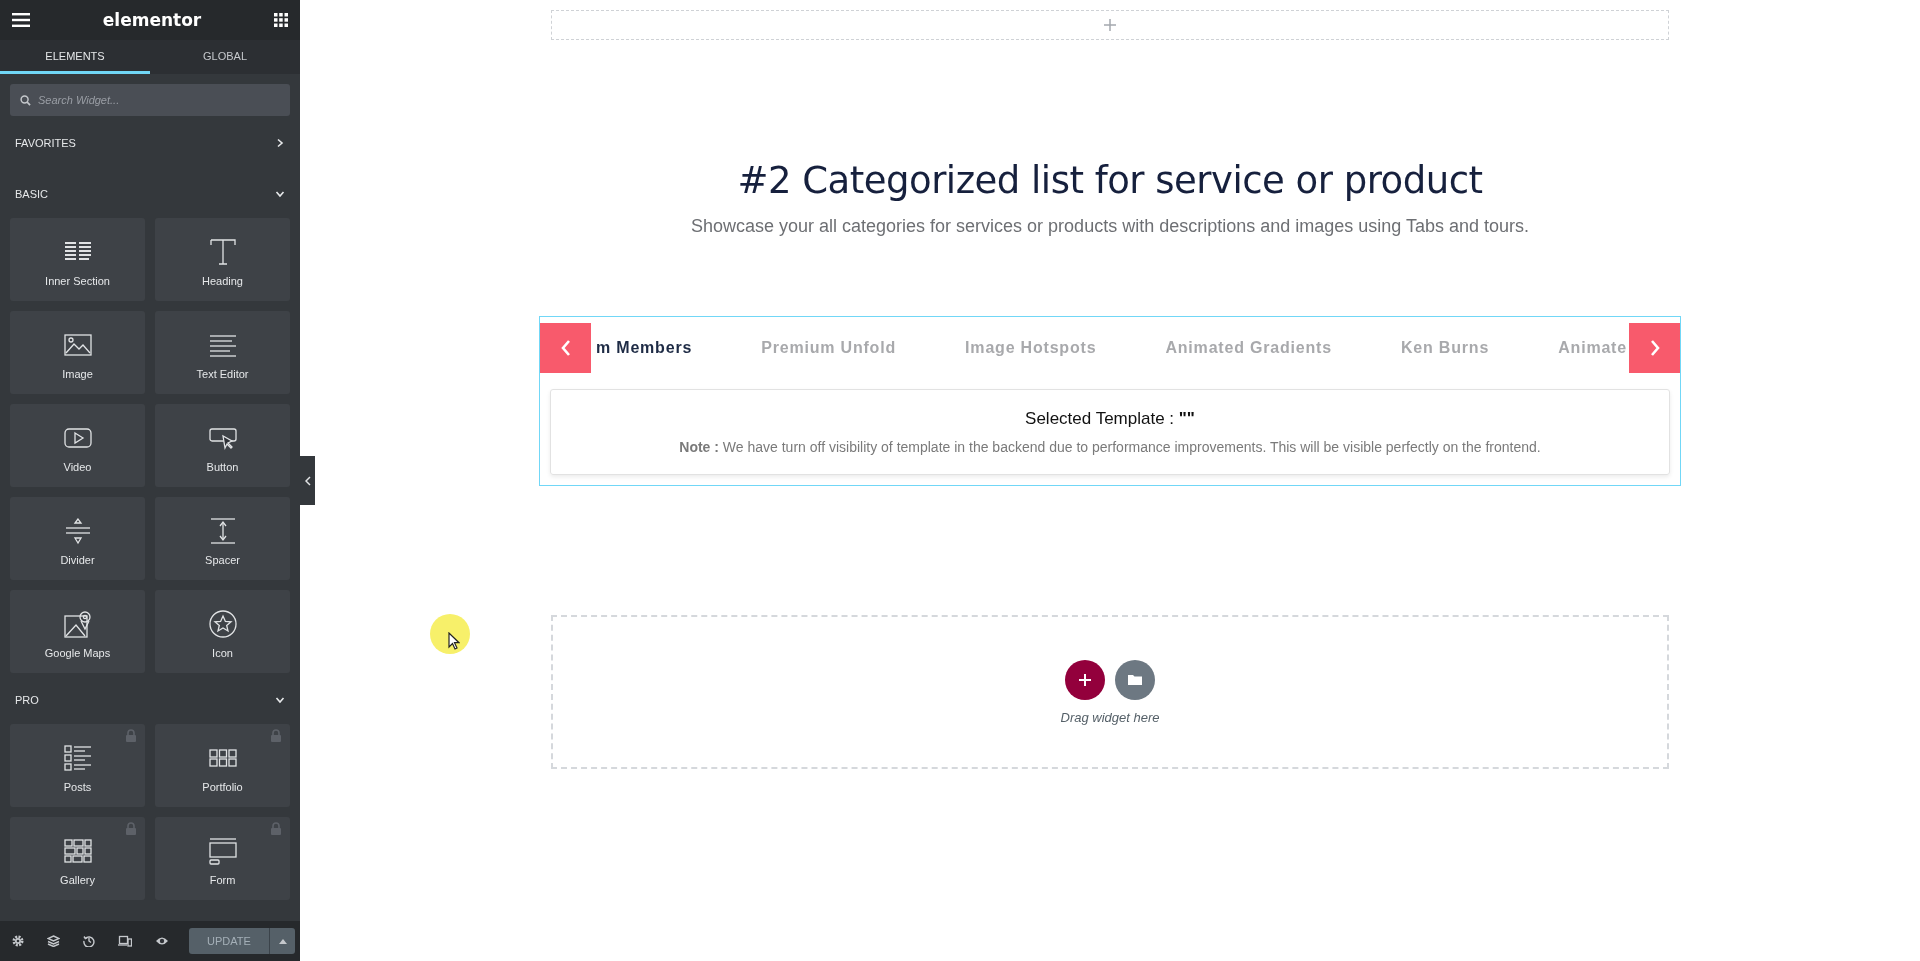 Image resolution: width=1920 pixels, height=961 pixels. Describe the element at coordinates (77, 858) in the screenshot. I see `widget-tile: Gallery` at that location.